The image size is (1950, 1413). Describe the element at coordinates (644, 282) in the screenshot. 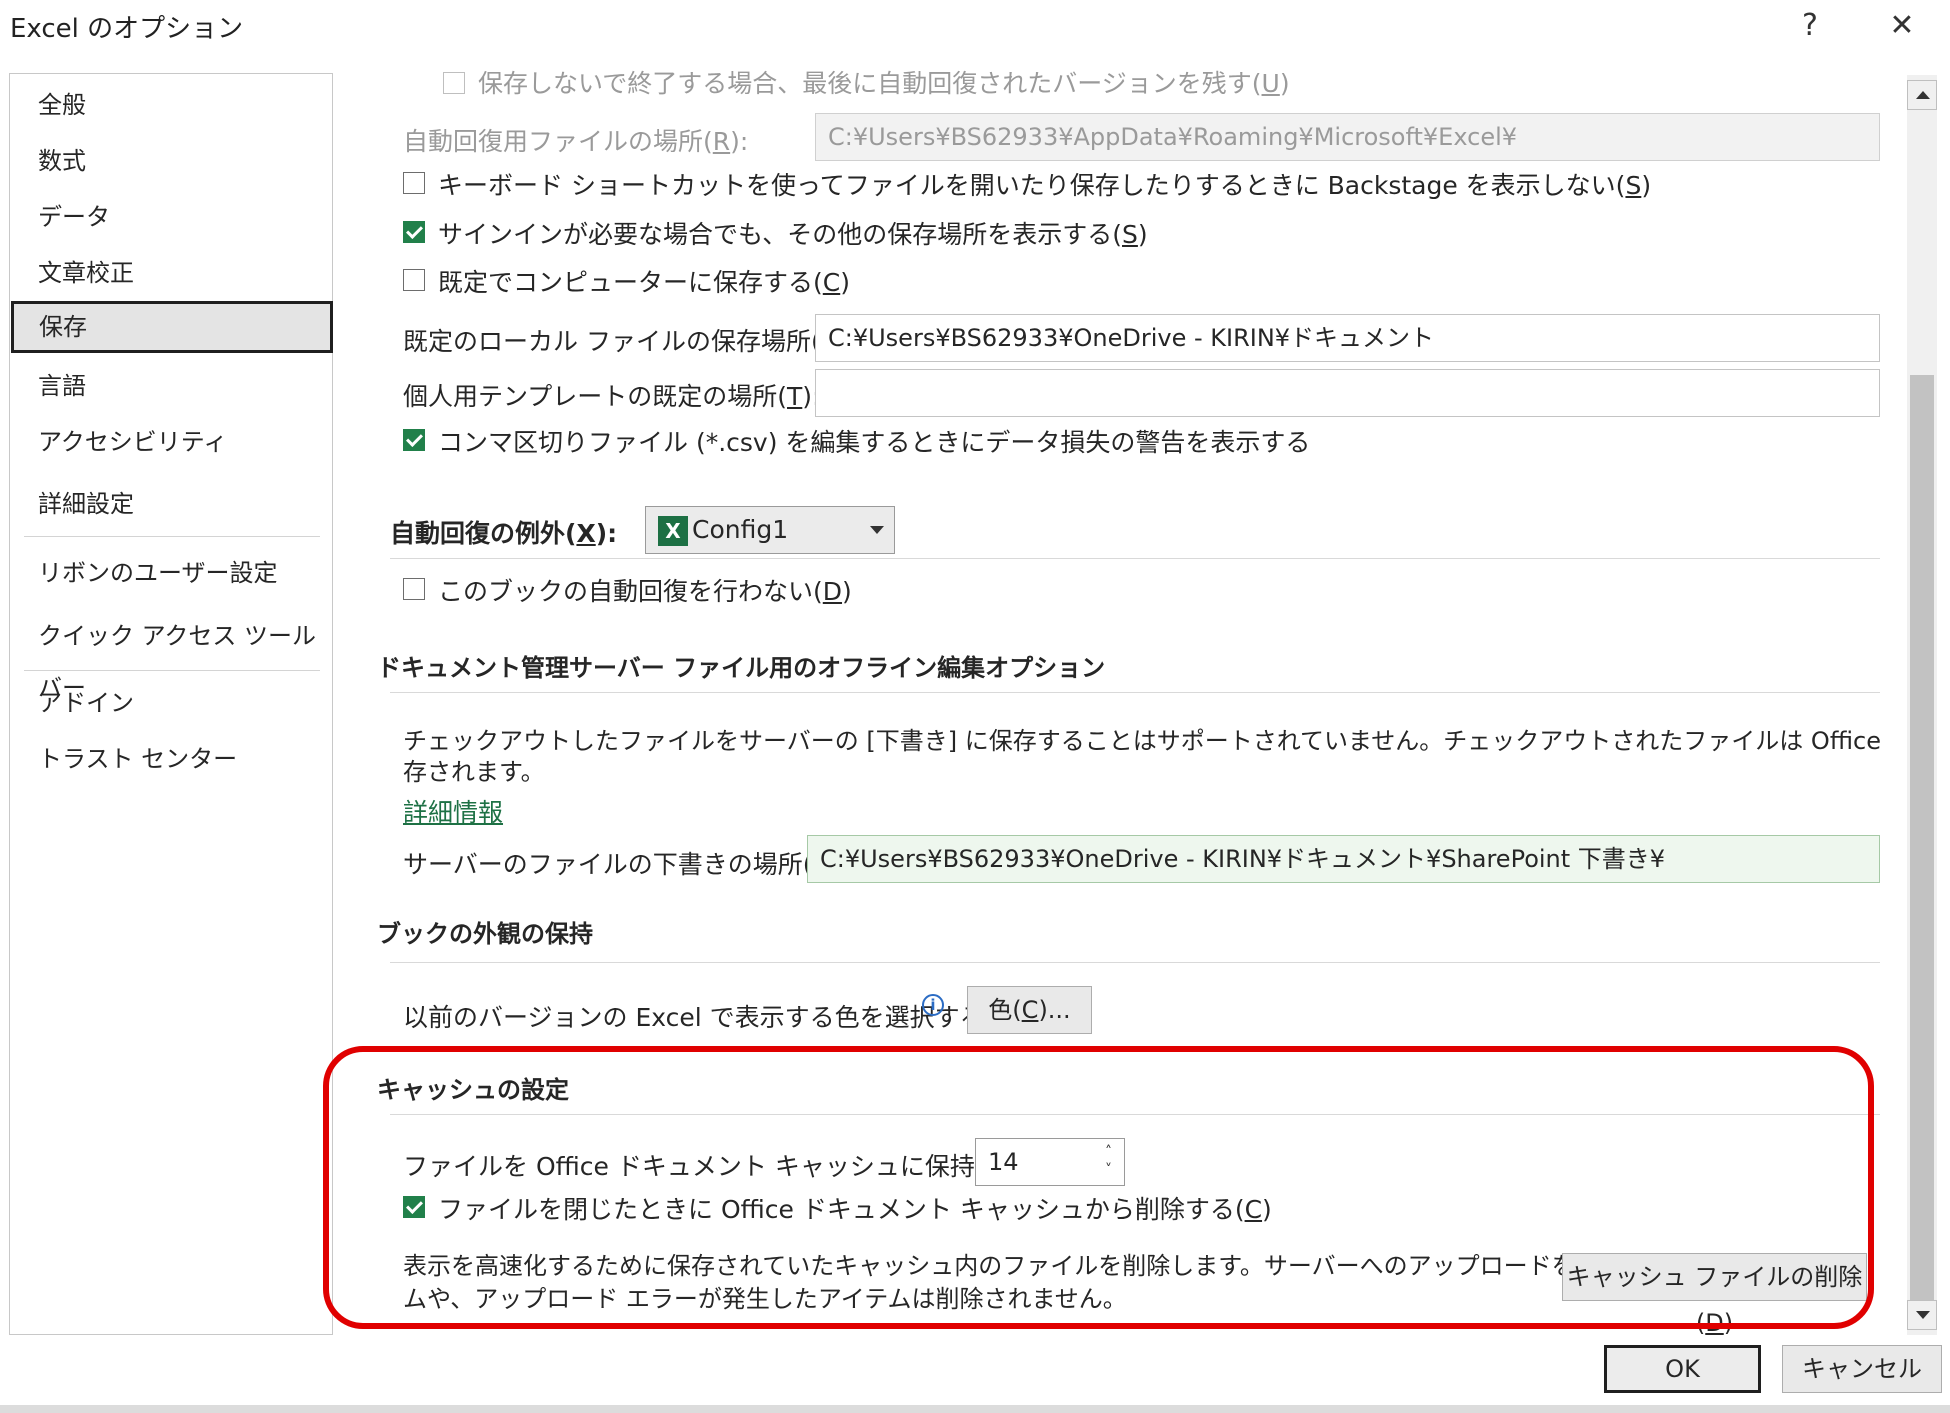

I see `save-to-computer-label: 既定でコンピューターに保存する(C)` at that location.